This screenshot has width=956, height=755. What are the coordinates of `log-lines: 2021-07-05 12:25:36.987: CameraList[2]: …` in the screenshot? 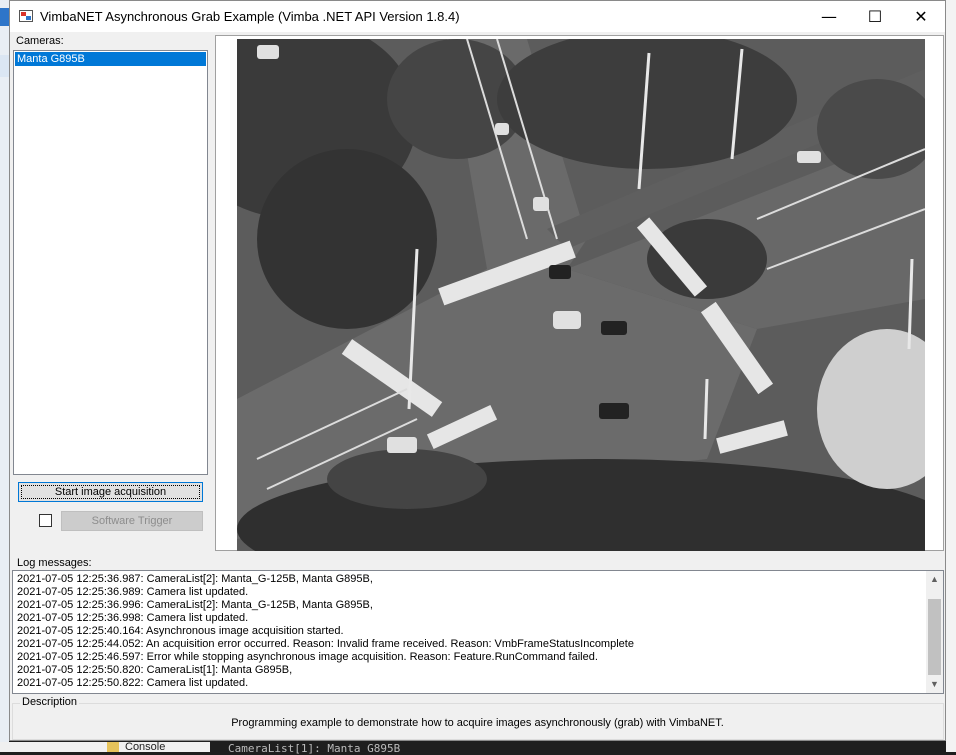 It's located at (471, 631).